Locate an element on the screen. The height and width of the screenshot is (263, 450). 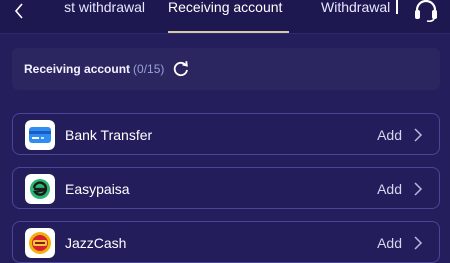
refresh-icon is located at coordinates (181, 69).